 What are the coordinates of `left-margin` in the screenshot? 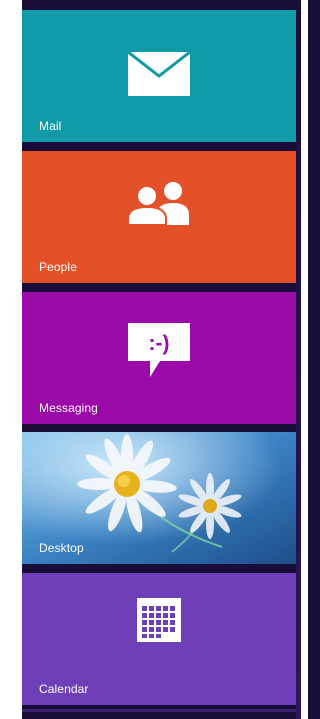 It's located at (11, 359).